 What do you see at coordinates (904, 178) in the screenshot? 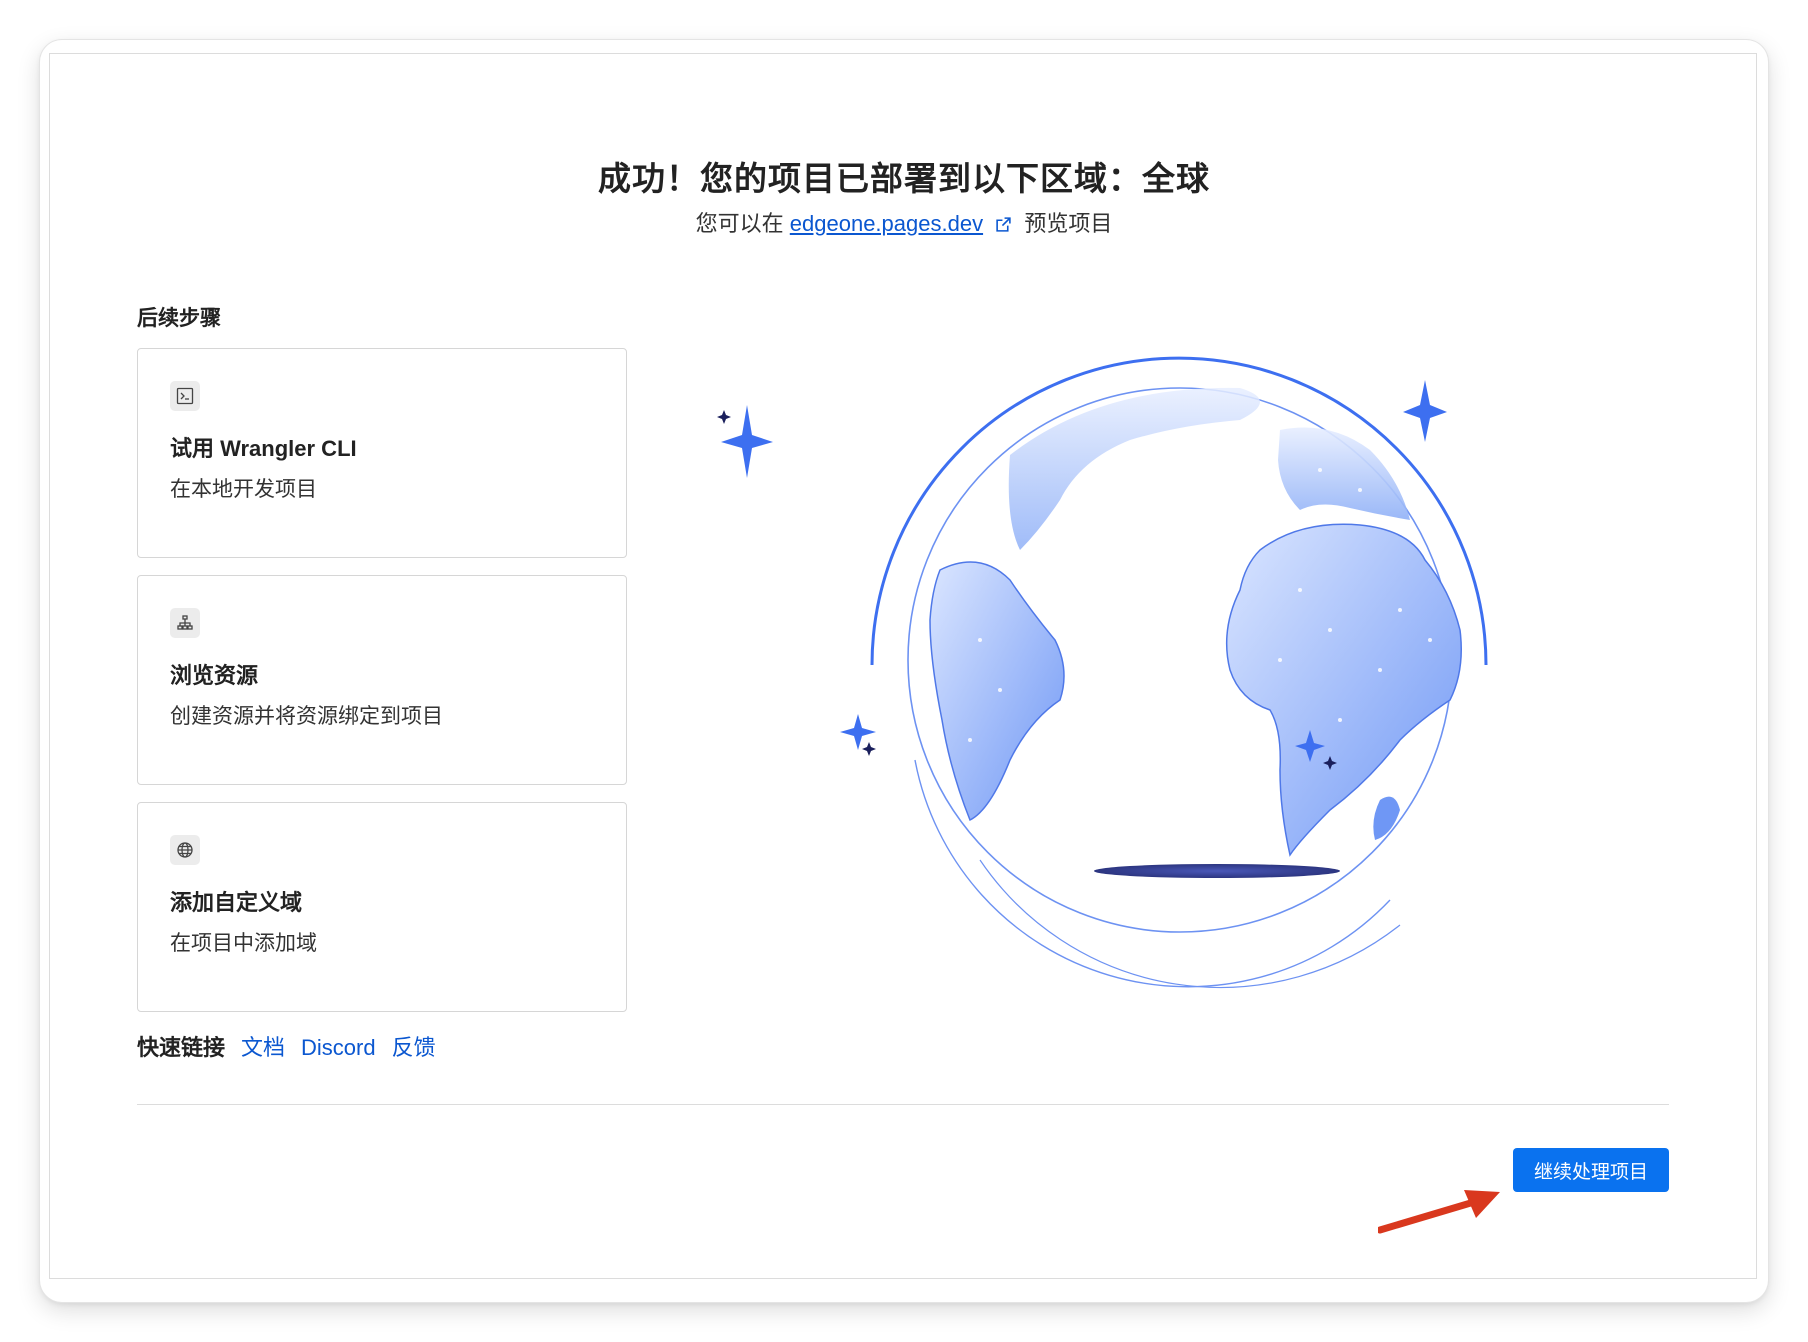
I see `page-title: 成功！您的项目已部署到以下区域：全球` at bounding box center [904, 178].